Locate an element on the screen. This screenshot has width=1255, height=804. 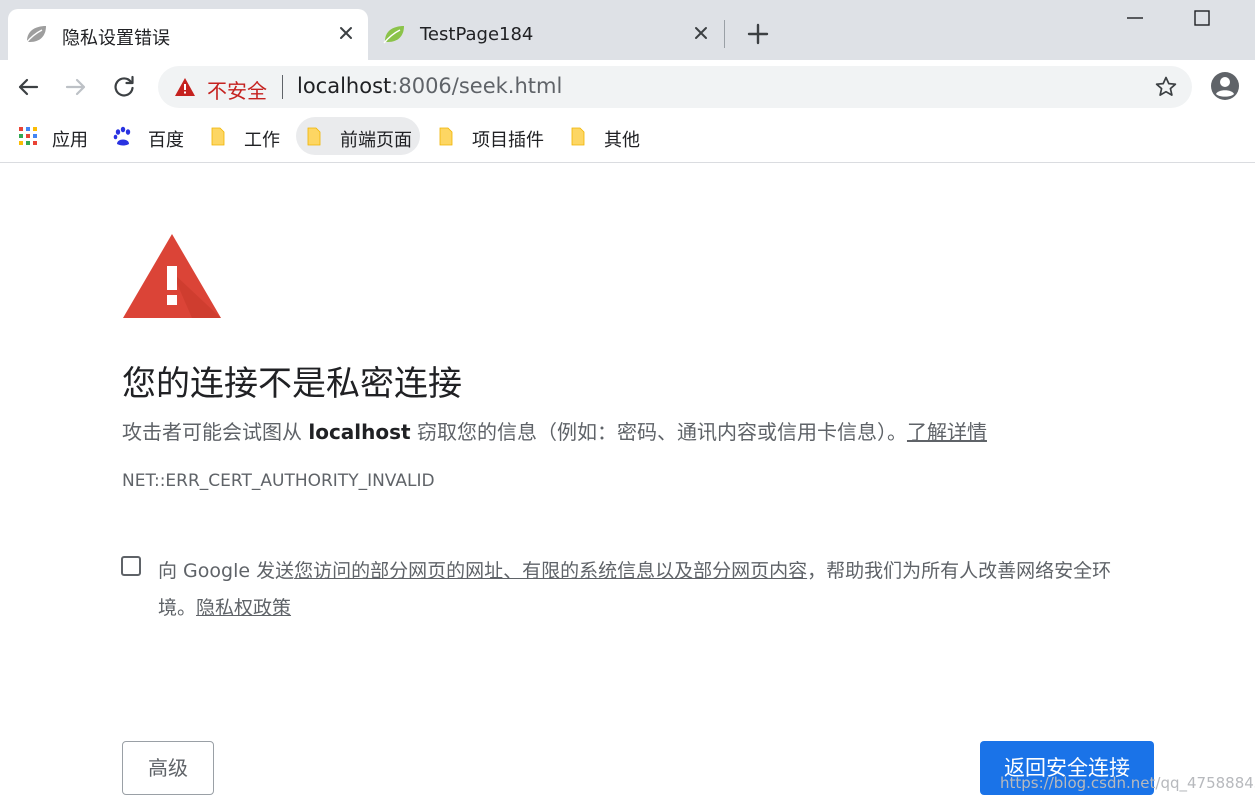
bookmark-label: 工作 is located at coordinates (262, 140).